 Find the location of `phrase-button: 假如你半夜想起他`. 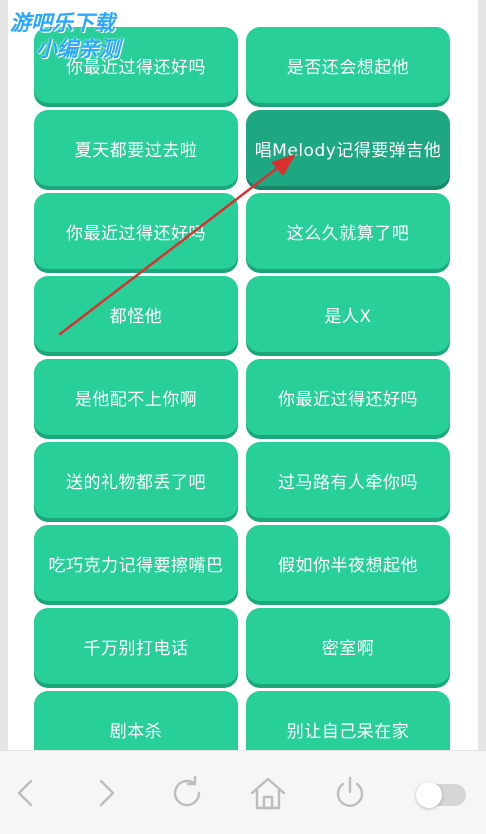

phrase-button: 假如你半夜想起他 is located at coordinates (348, 563).